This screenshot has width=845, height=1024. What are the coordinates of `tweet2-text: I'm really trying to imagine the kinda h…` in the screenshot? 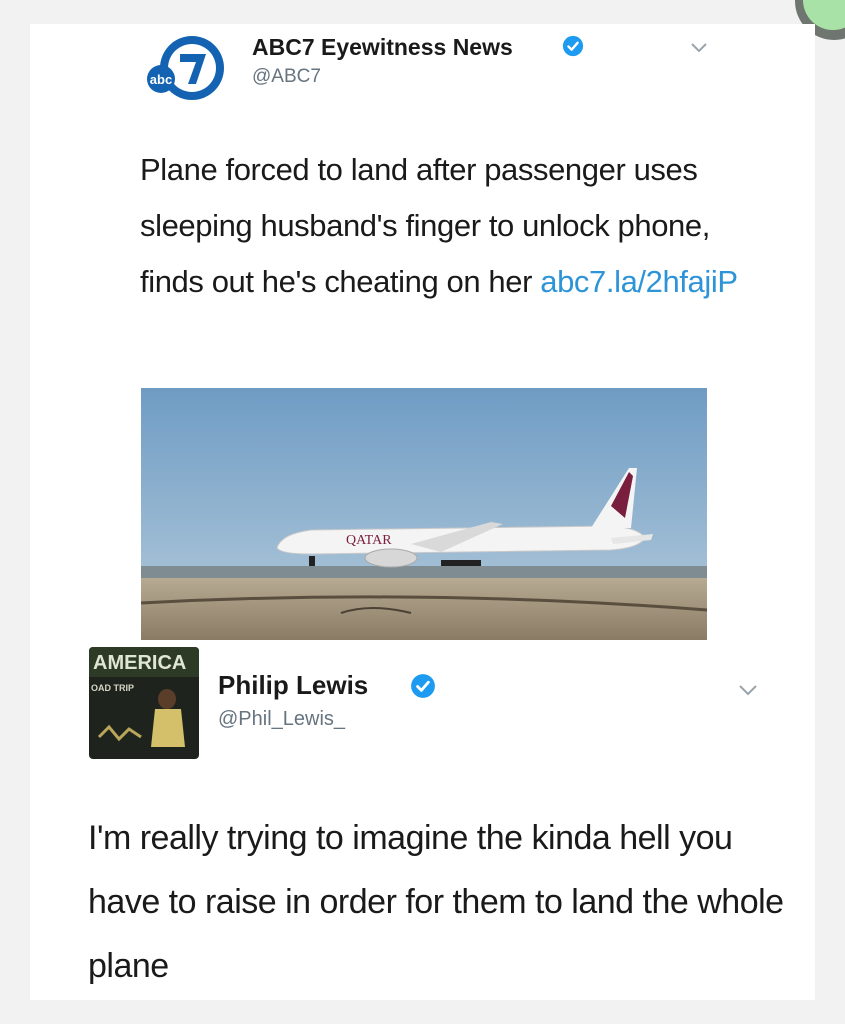 It's located at (436, 902).